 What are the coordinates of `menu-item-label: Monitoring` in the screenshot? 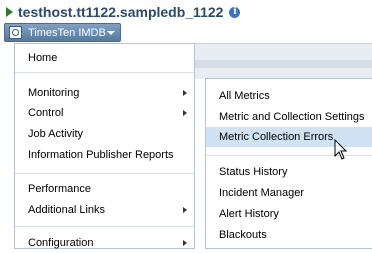 It's located at (54, 93).